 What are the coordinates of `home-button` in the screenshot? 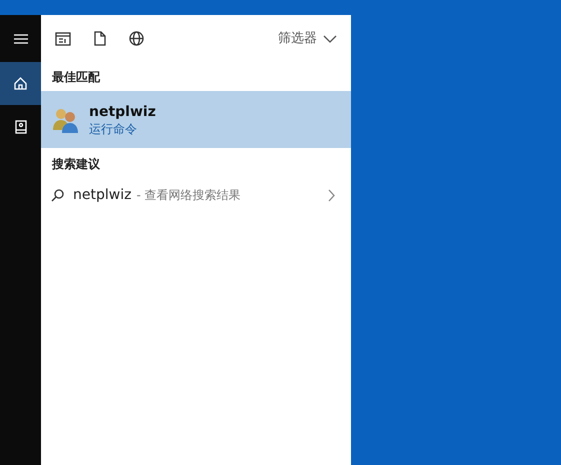 It's located at (20, 83).